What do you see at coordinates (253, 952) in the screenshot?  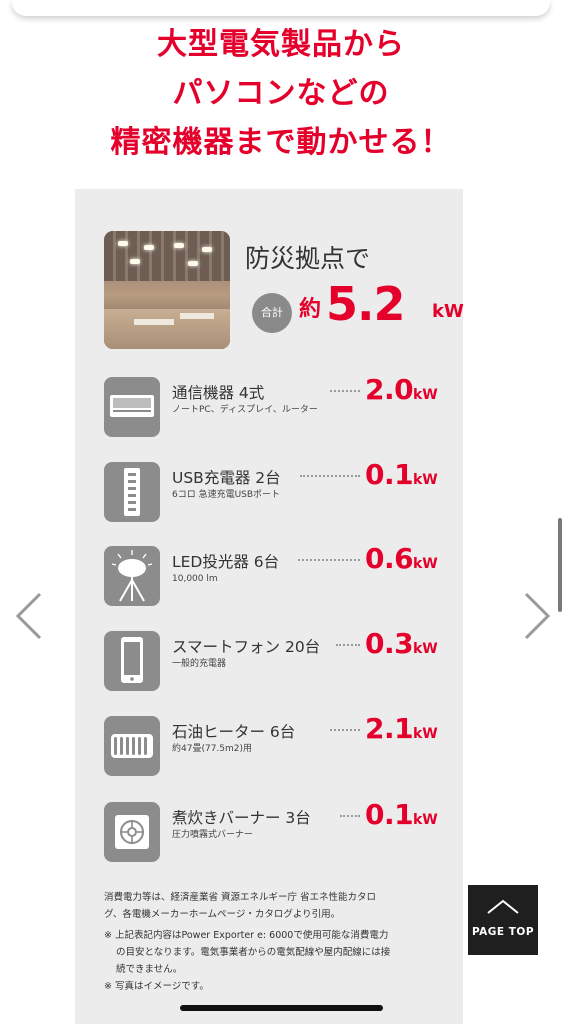 I see `note-line: の目安となります。電気事業者からの電気配線や屋内配線には接` at bounding box center [253, 952].